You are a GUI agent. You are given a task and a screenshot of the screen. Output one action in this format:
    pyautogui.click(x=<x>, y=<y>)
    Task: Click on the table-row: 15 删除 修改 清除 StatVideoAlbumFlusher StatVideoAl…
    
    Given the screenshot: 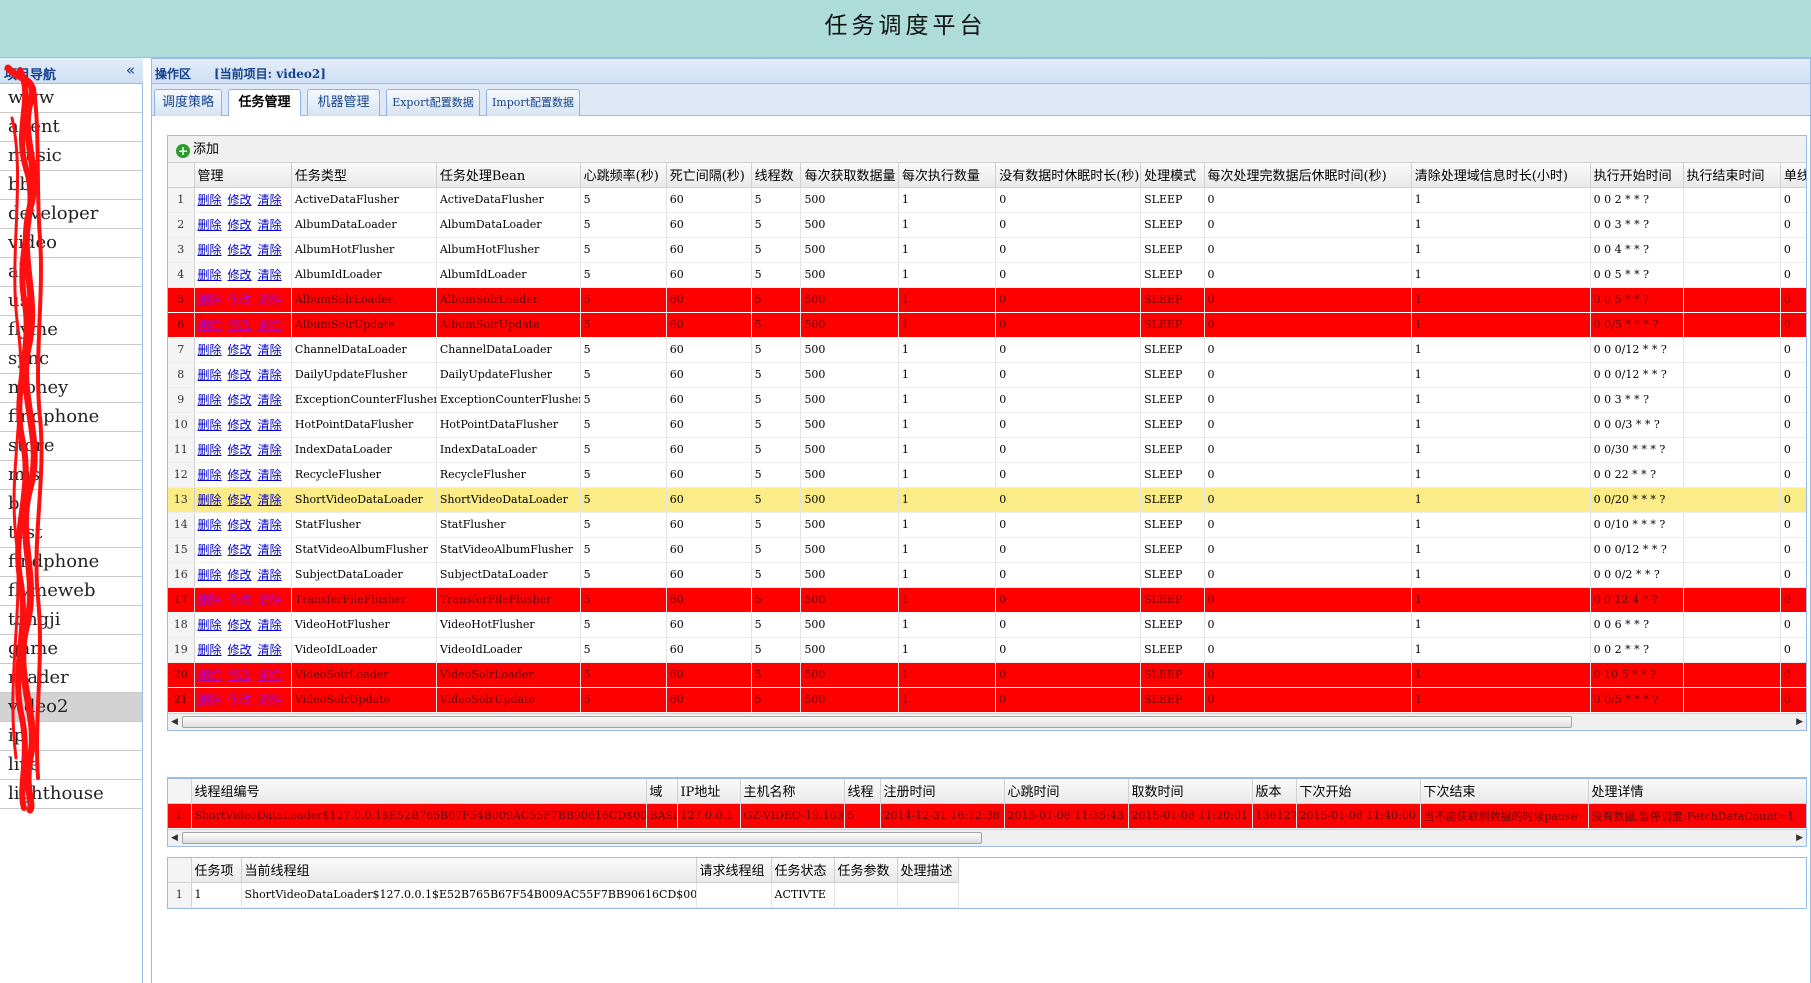 What is the action you would take?
    pyautogui.click(x=987, y=550)
    